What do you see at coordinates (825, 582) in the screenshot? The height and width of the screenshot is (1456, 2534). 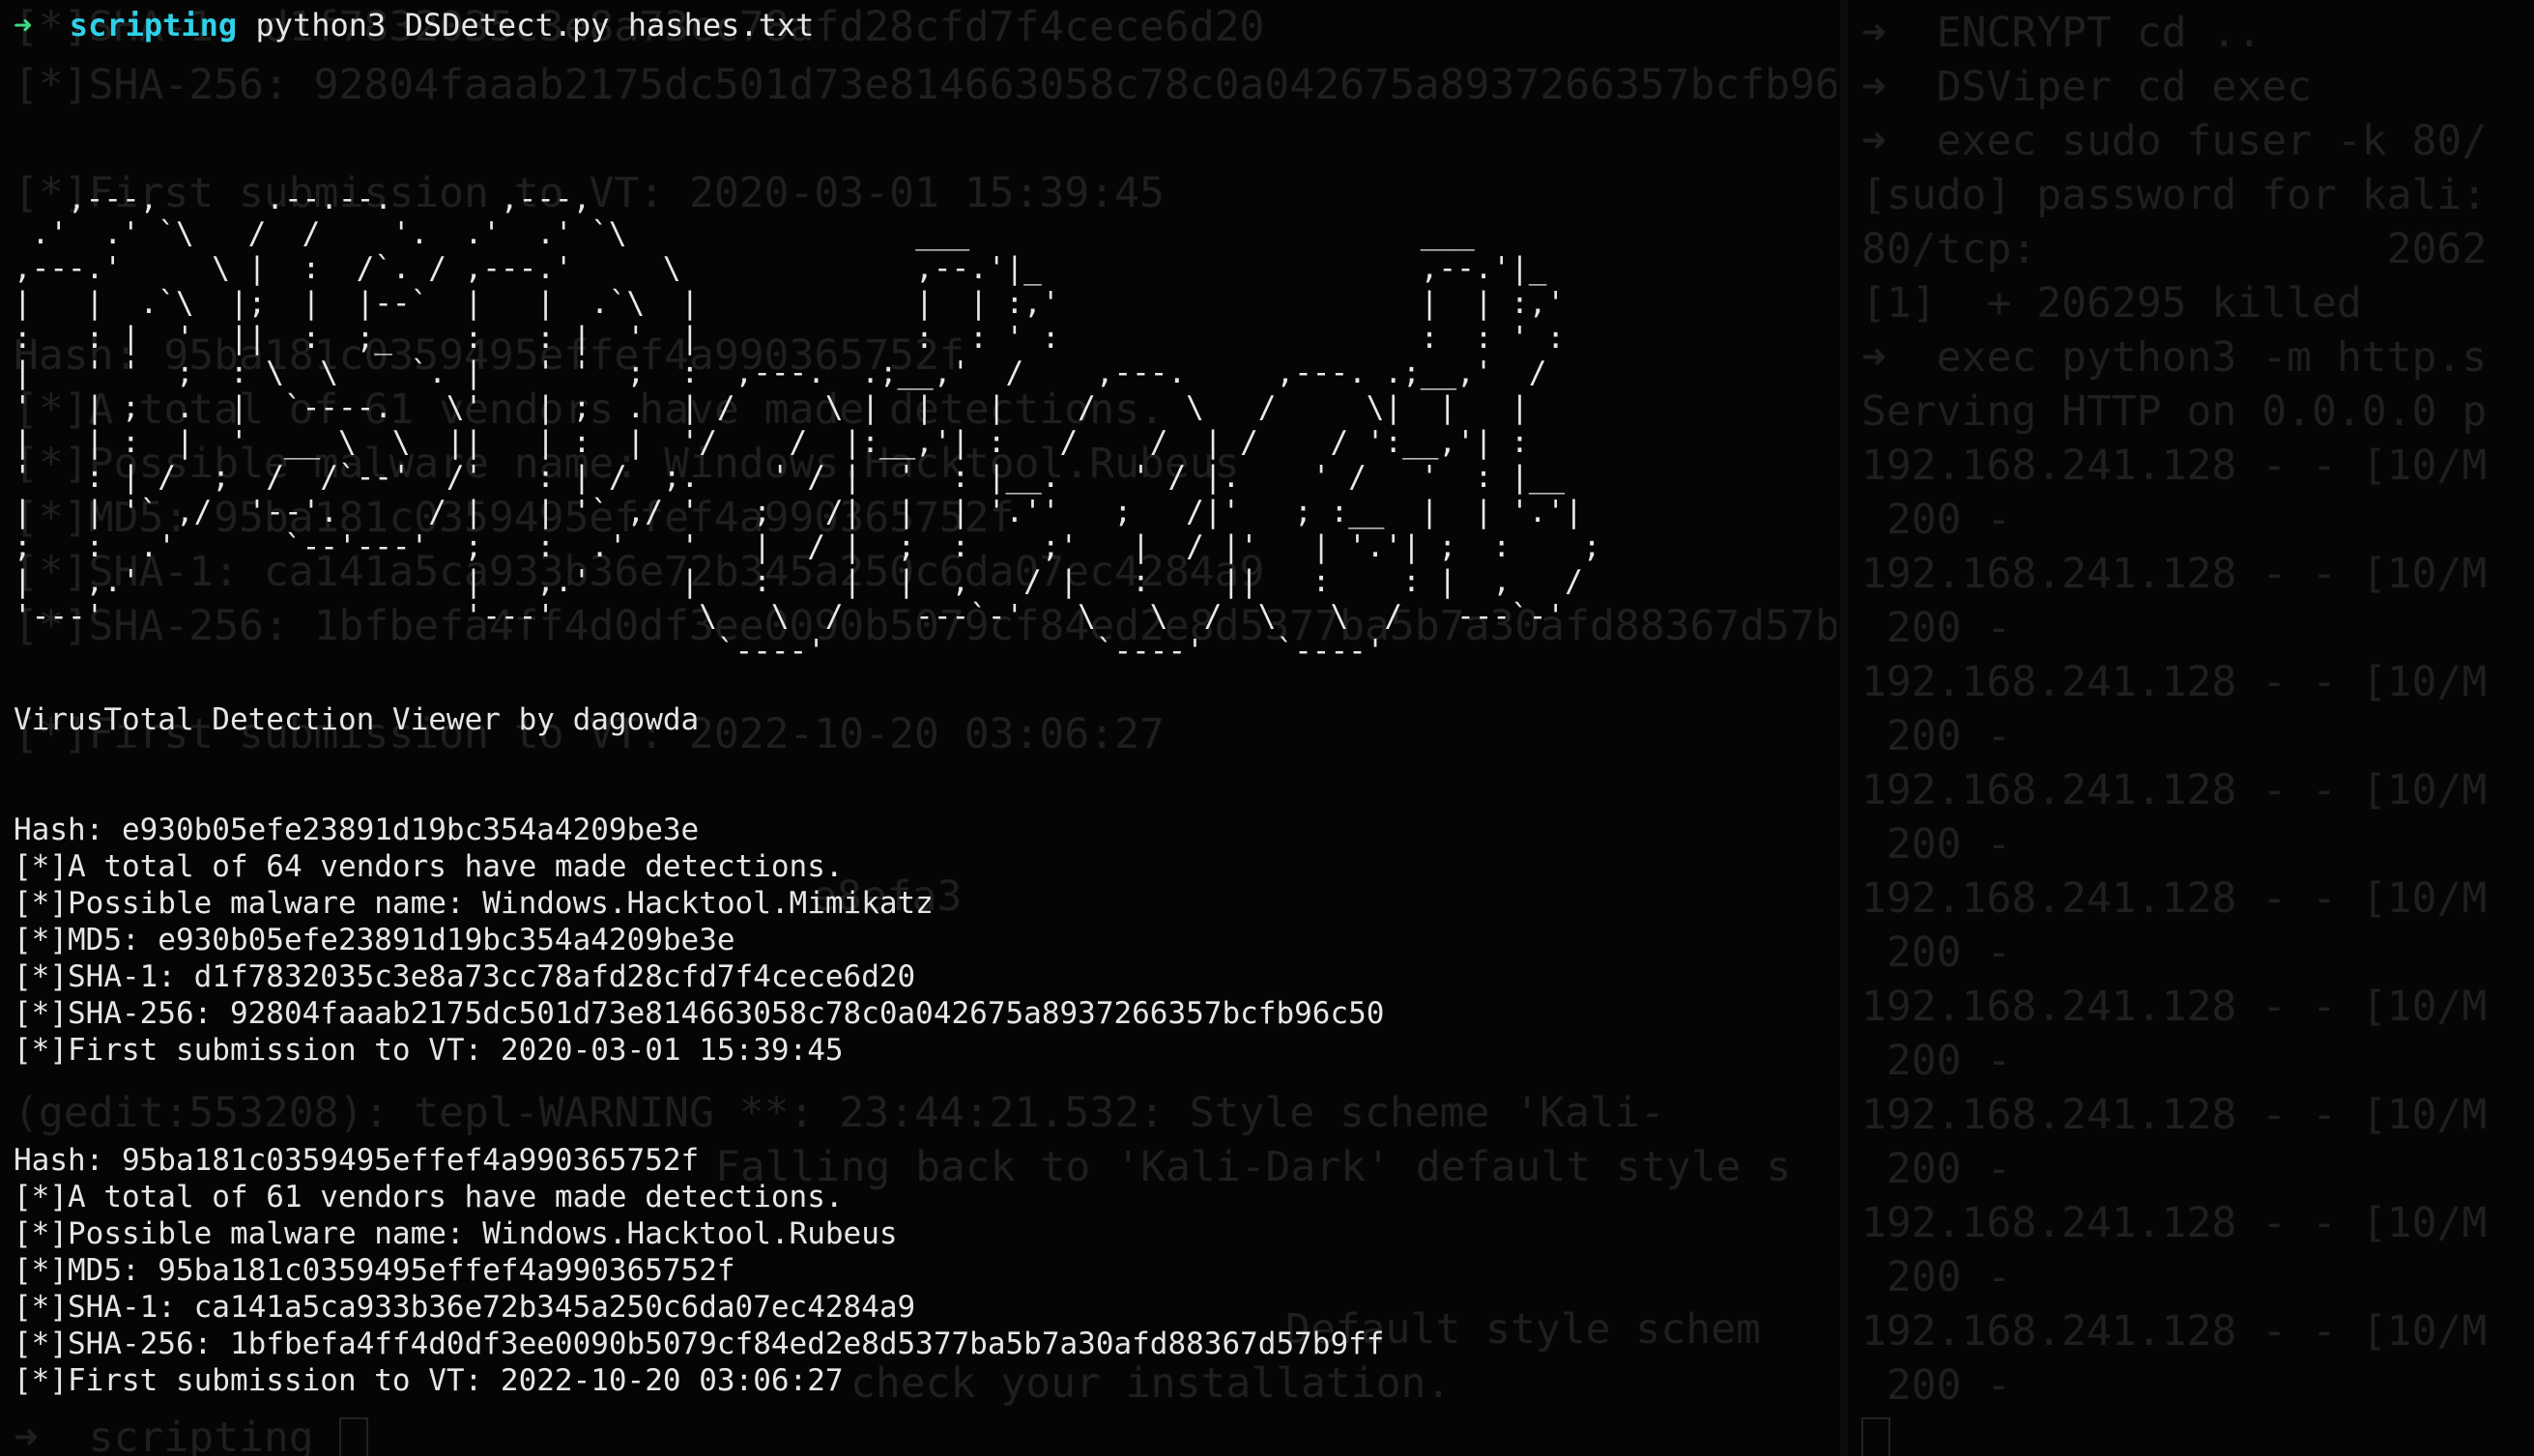 I see `banner-line: | ,.' | ,.' | : | | , / | : || : : | , /` at bounding box center [825, 582].